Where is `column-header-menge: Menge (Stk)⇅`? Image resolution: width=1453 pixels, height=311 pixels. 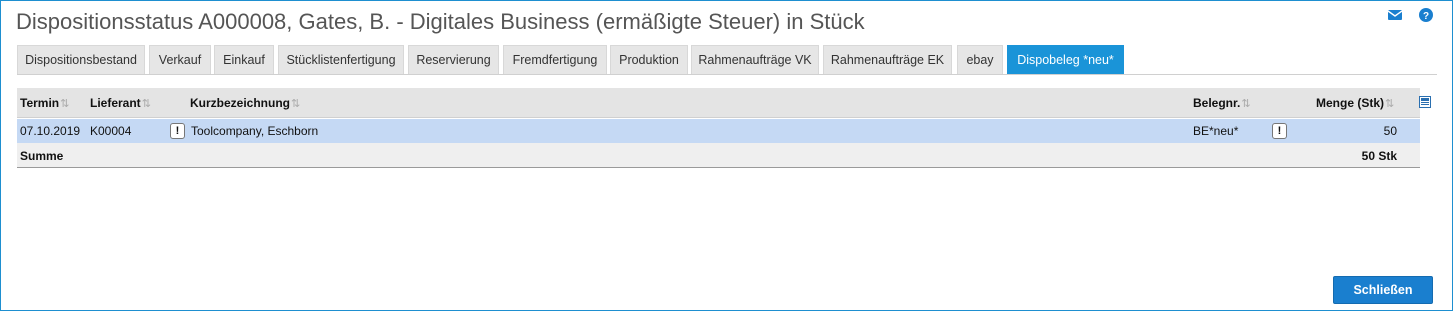
column-header-menge: Menge (Stk)⇅ is located at coordinates (1355, 103).